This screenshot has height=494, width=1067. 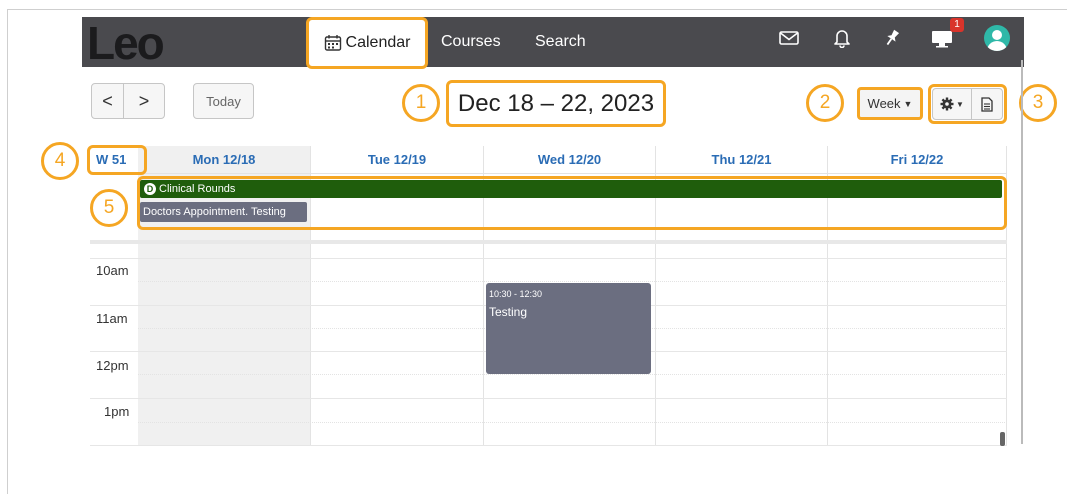 I want to click on nav-calendar-label: Calendar, so click(x=378, y=42).